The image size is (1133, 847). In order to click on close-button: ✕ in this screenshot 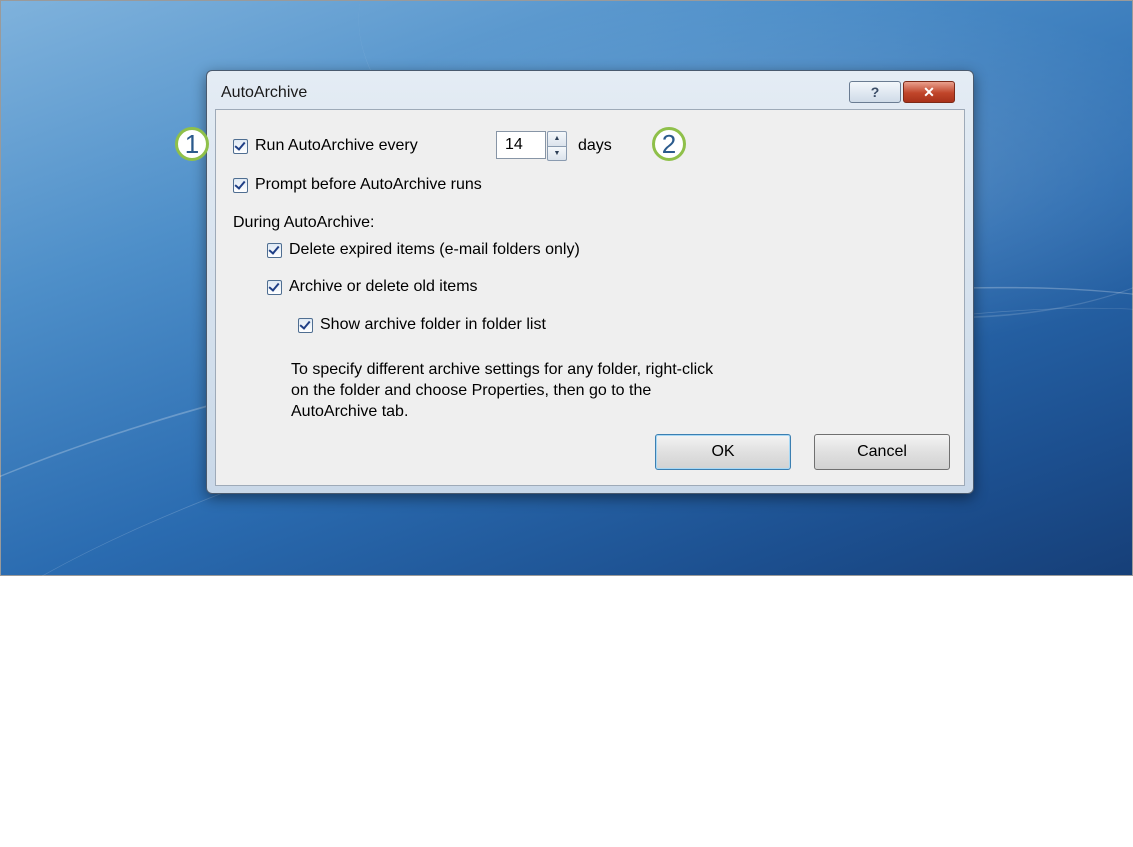, I will do `click(929, 92)`.